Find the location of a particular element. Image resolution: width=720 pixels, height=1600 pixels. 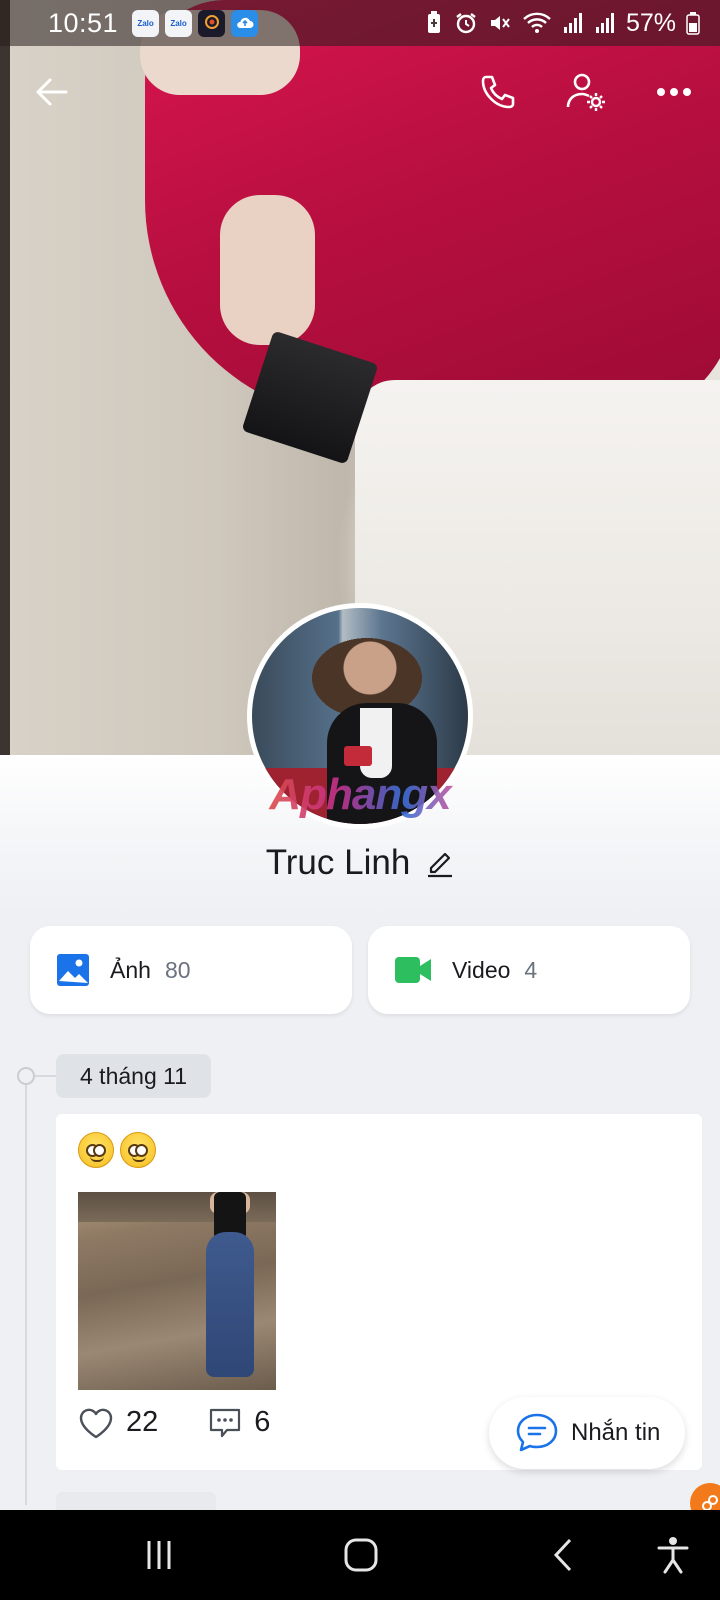

edit-name-button is located at coordinates (440, 863).